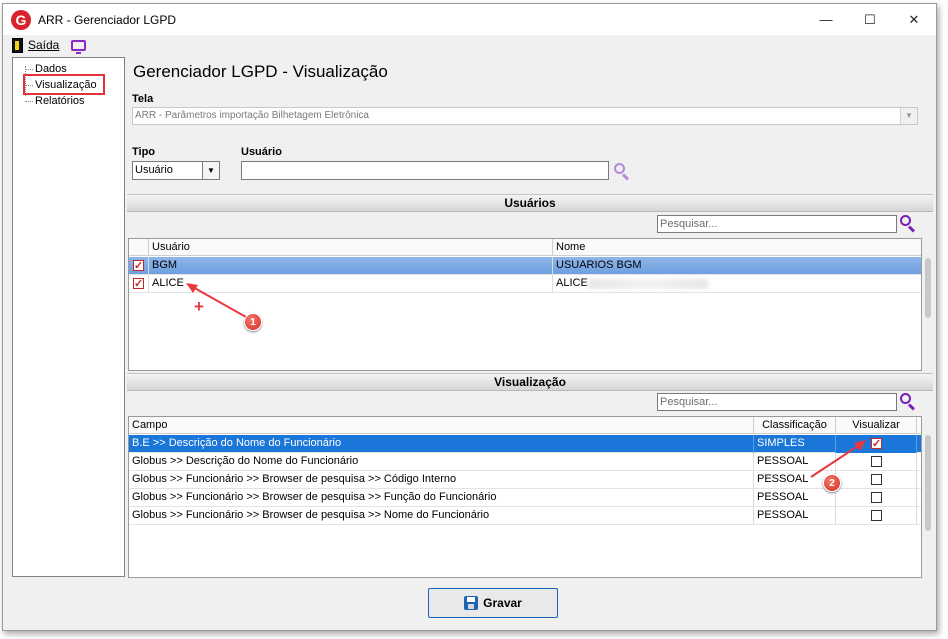 Image resolution: width=948 pixels, height=639 pixels. What do you see at coordinates (599, 265) in the screenshot?
I see `nome-cell: USUARIOS BGM` at bounding box center [599, 265].